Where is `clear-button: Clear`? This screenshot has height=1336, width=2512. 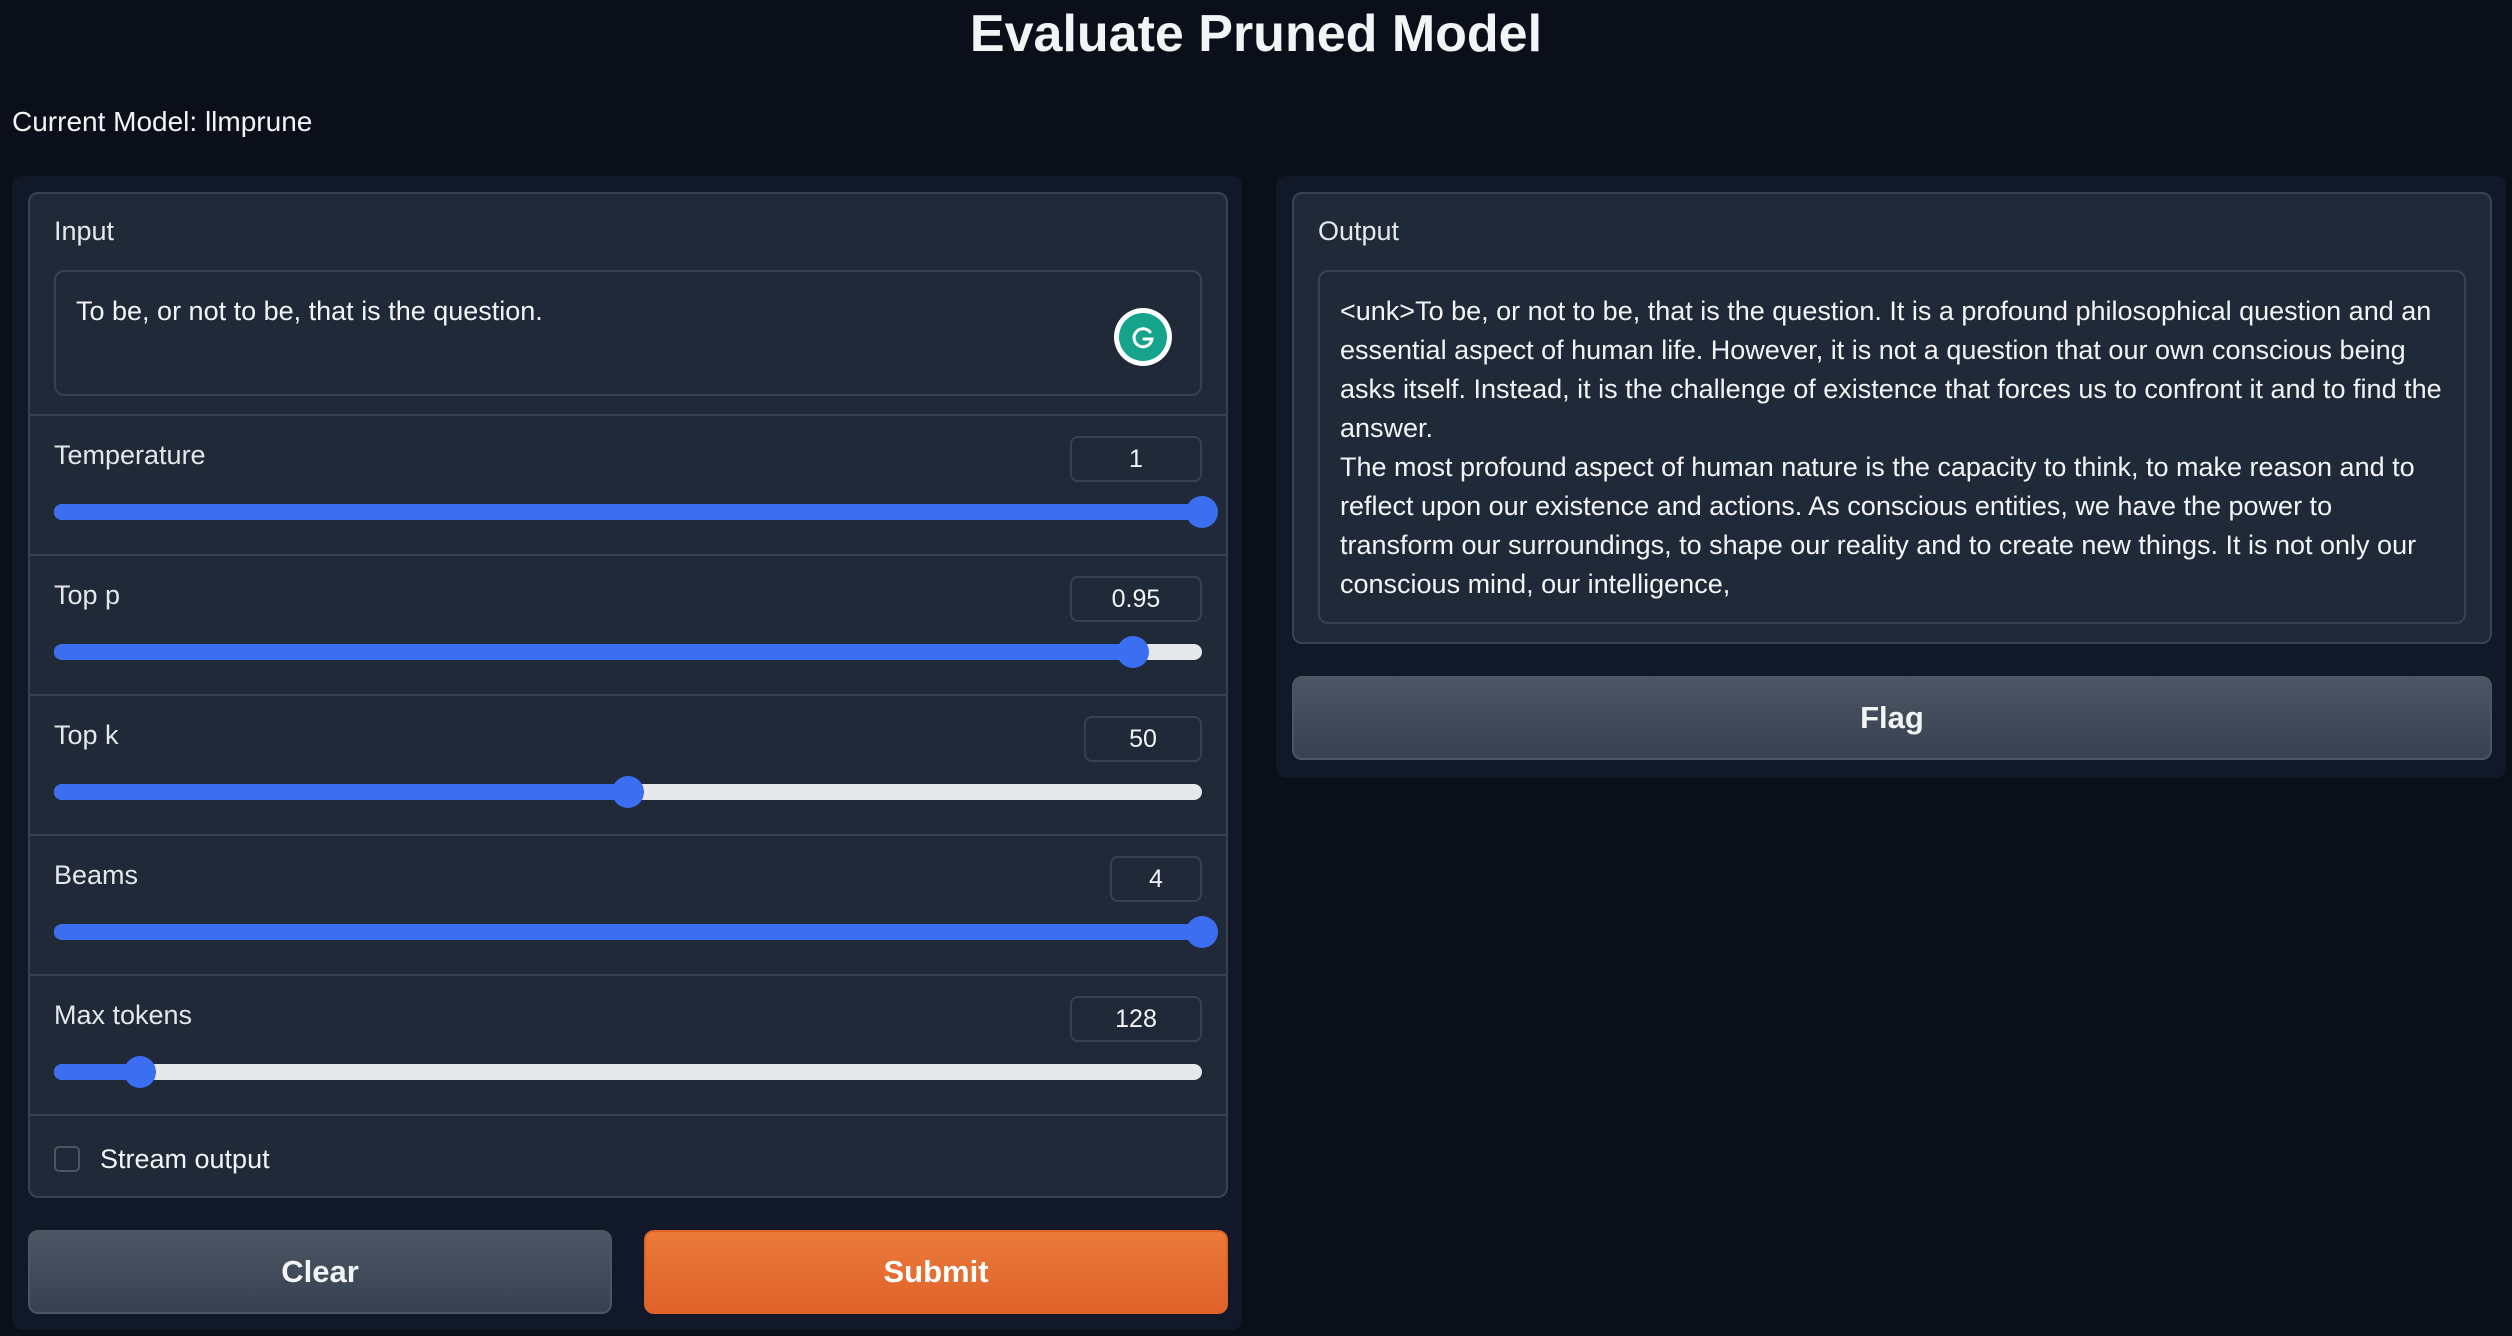
clear-button: Clear is located at coordinates (320, 1272).